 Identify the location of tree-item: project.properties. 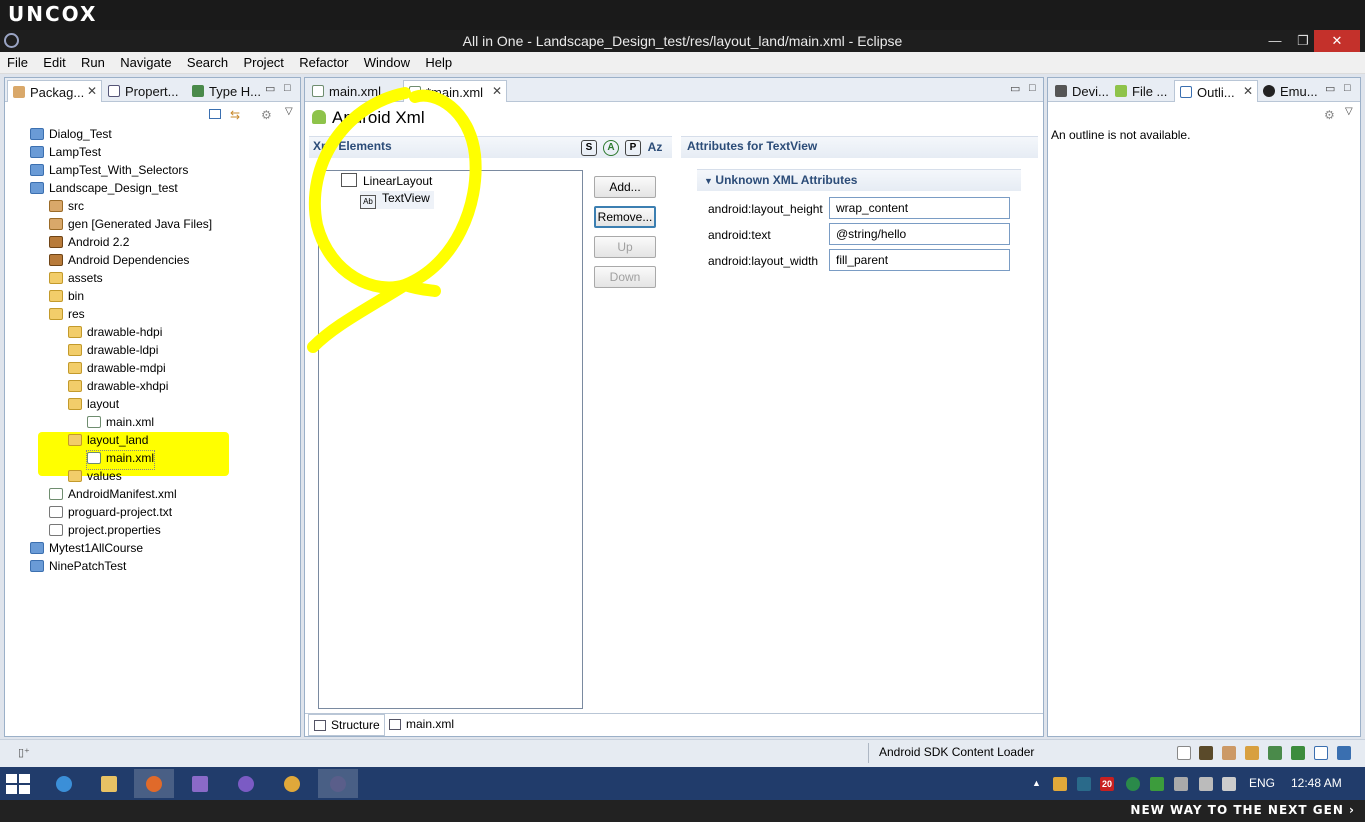
(105, 532).